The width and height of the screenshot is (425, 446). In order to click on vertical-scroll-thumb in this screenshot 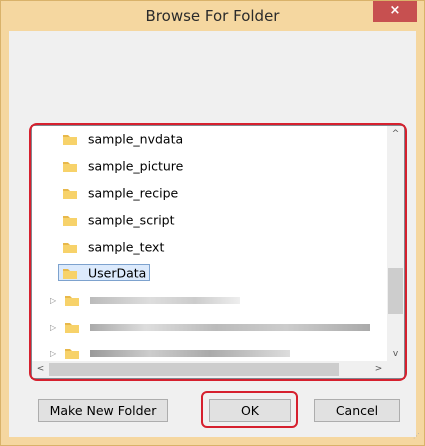, I will do `click(395, 291)`.